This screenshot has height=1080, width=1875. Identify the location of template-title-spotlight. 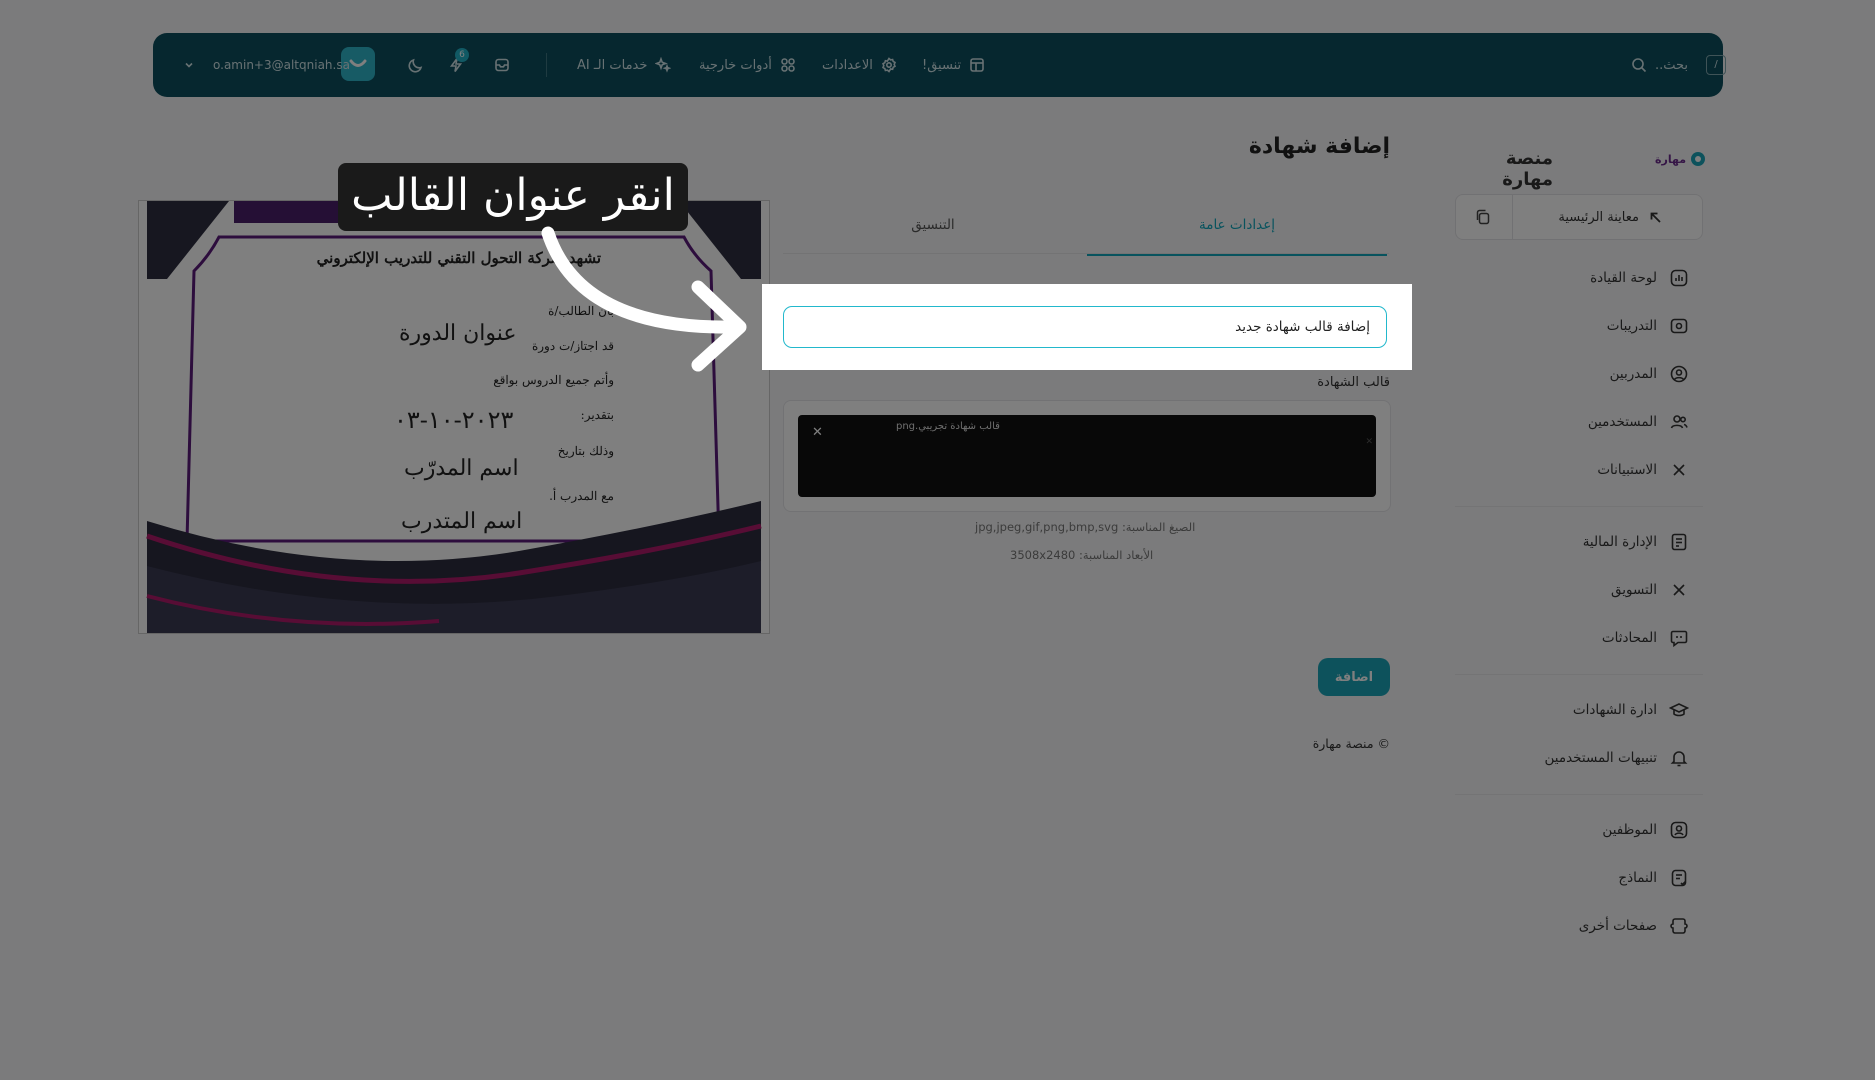
(1087, 327).